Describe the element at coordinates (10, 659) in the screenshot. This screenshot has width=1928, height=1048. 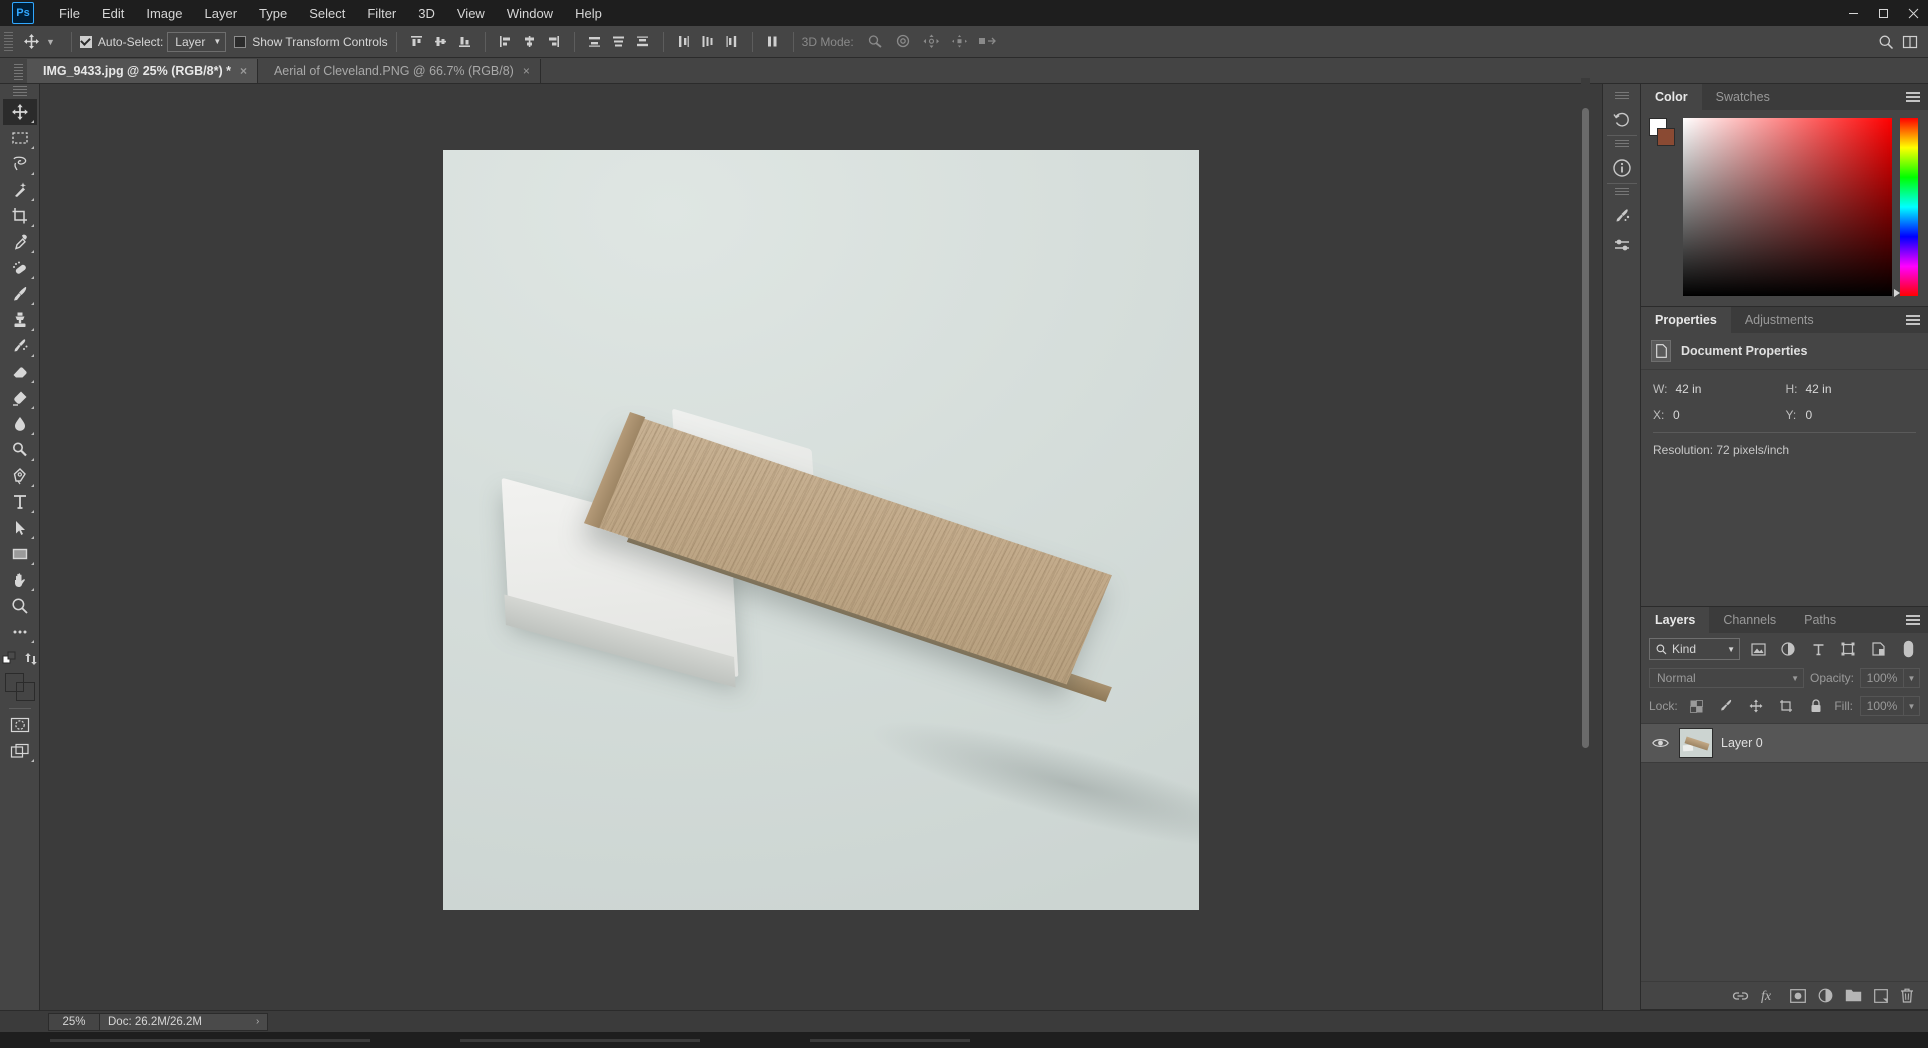
I see `default-colors-icon` at that location.